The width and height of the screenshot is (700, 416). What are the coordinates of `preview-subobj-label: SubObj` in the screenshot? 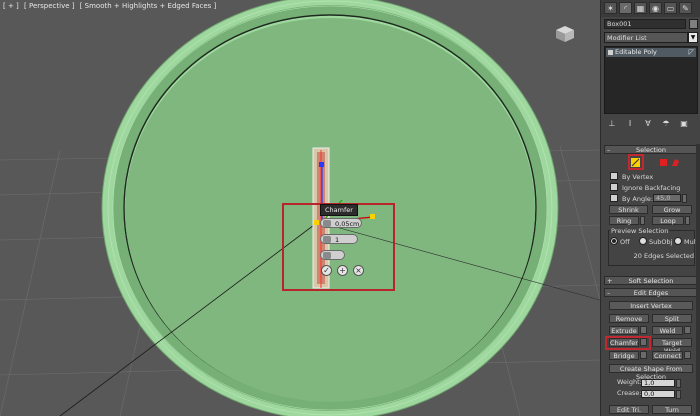 It's located at (661, 242).